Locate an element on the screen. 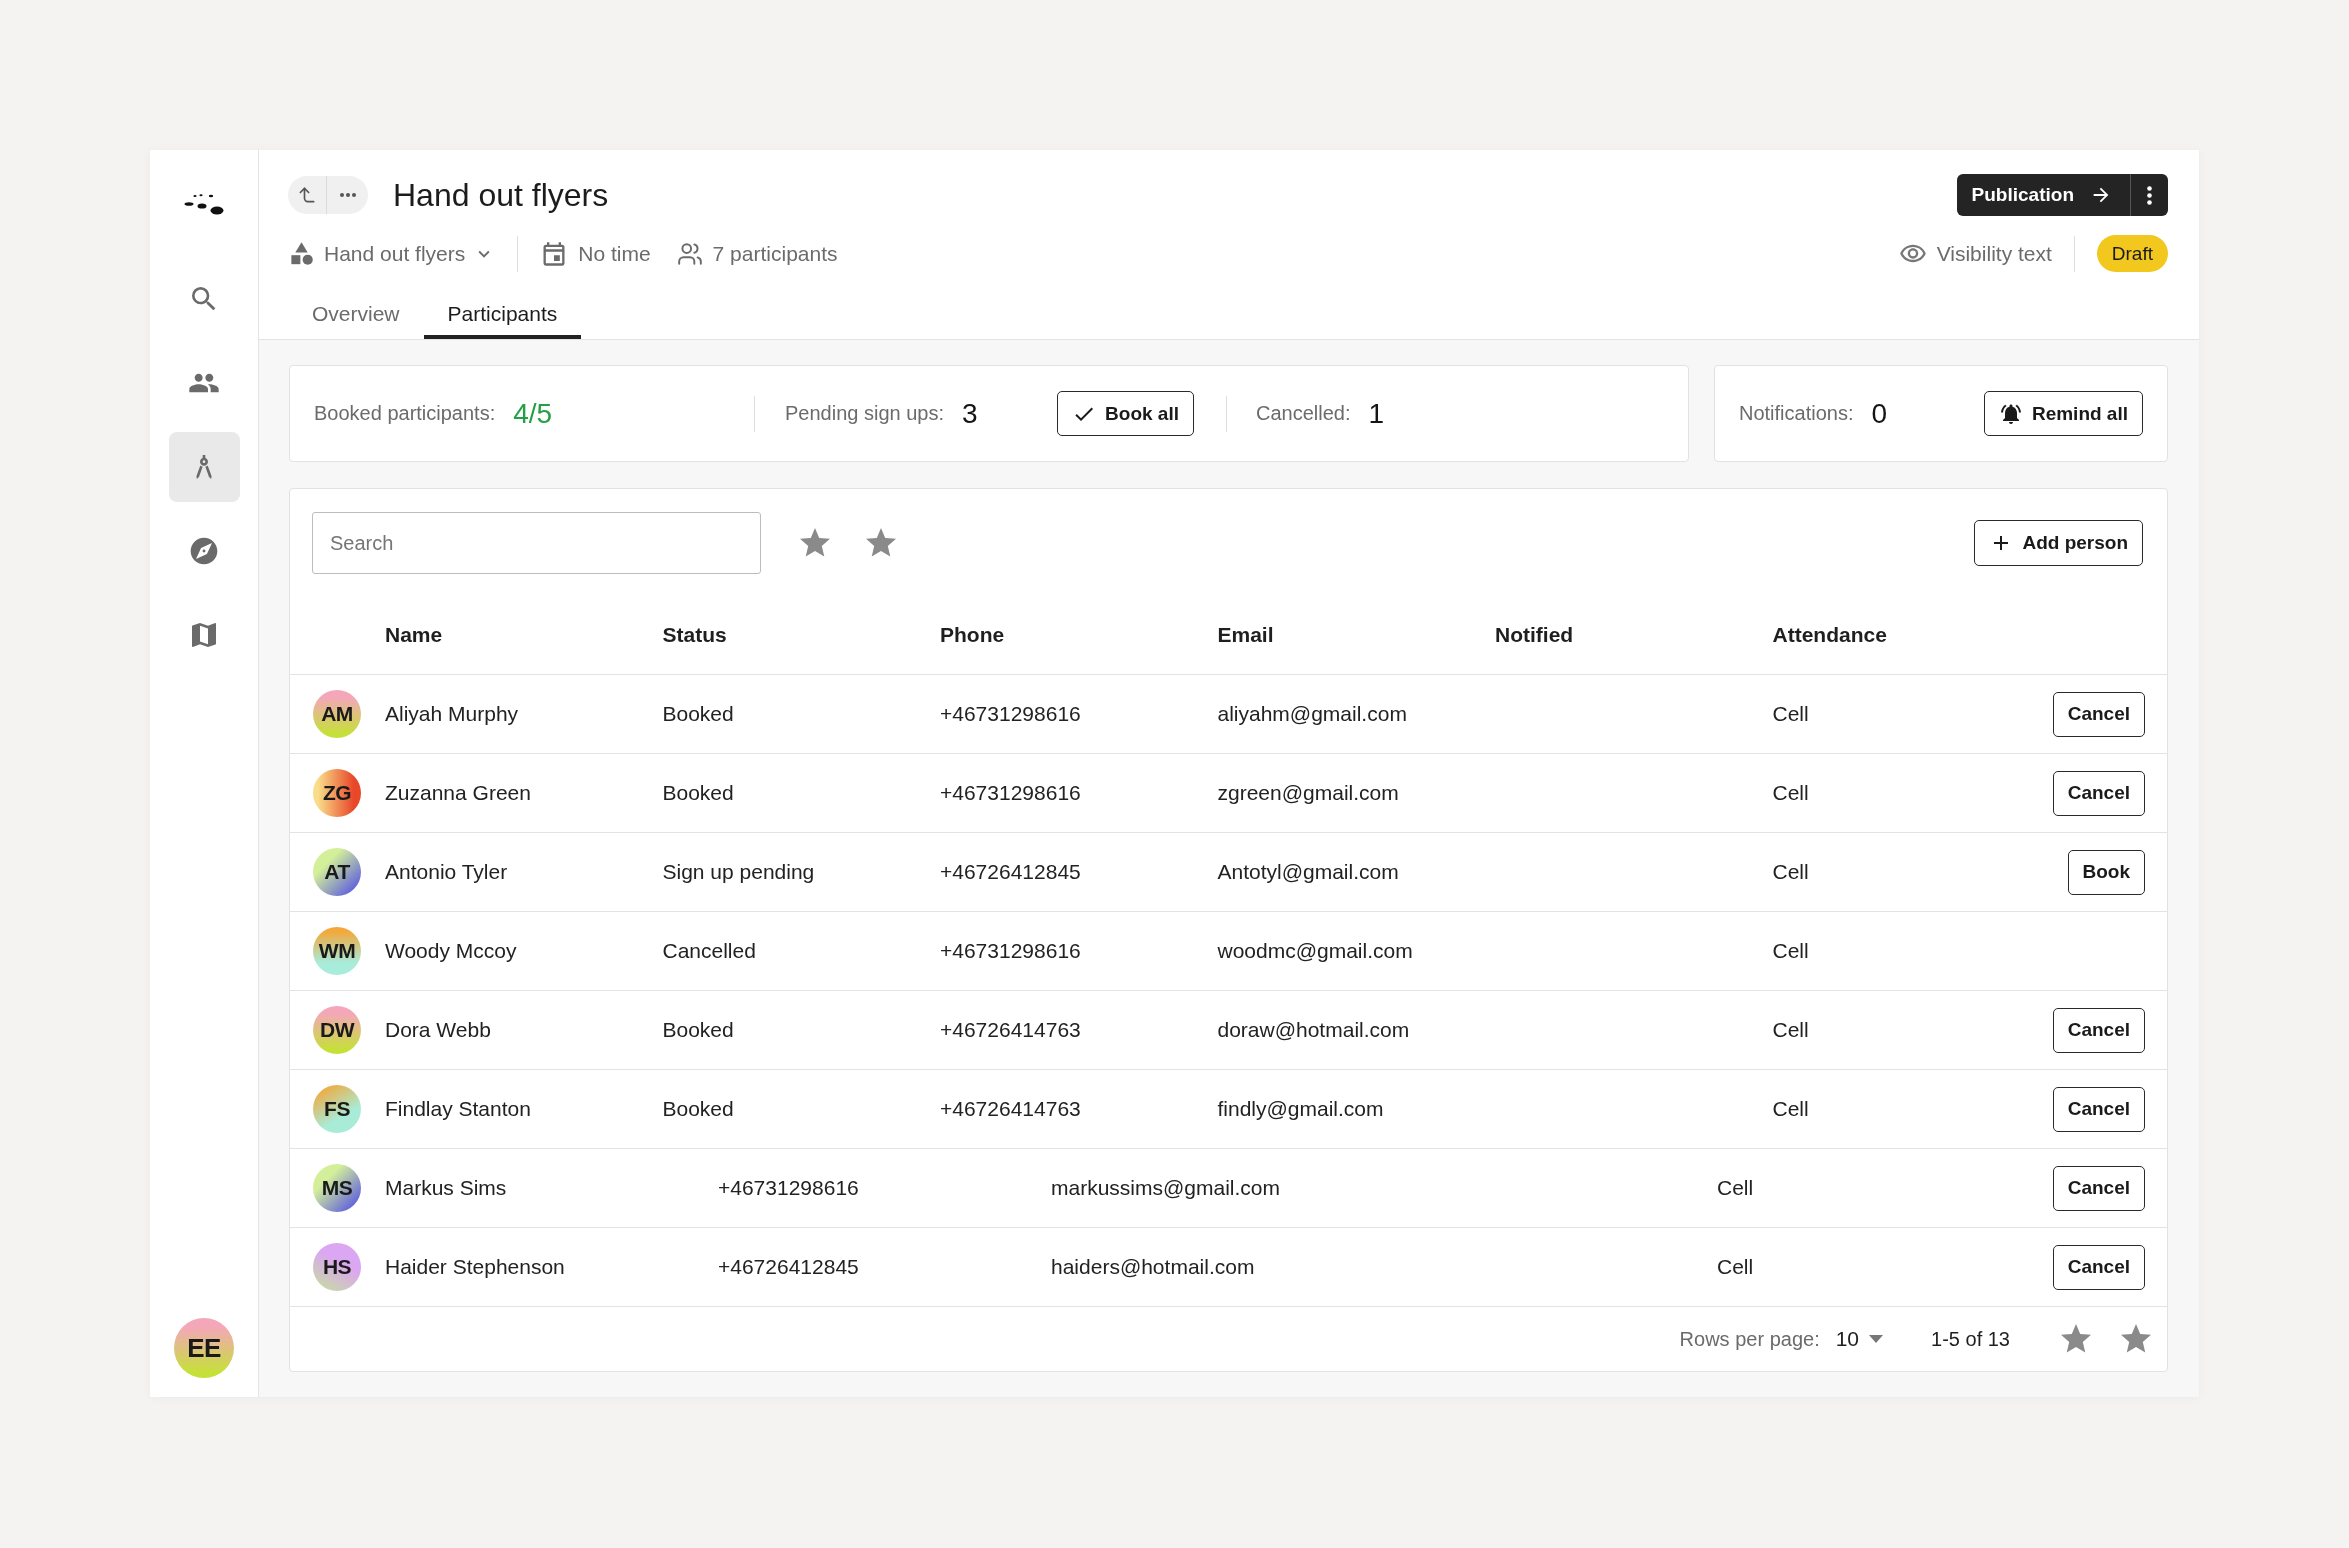 The width and height of the screenshot is (2349, 1548). table-cell: zgreen@gmail.com is located at coordinates (1308, 793).